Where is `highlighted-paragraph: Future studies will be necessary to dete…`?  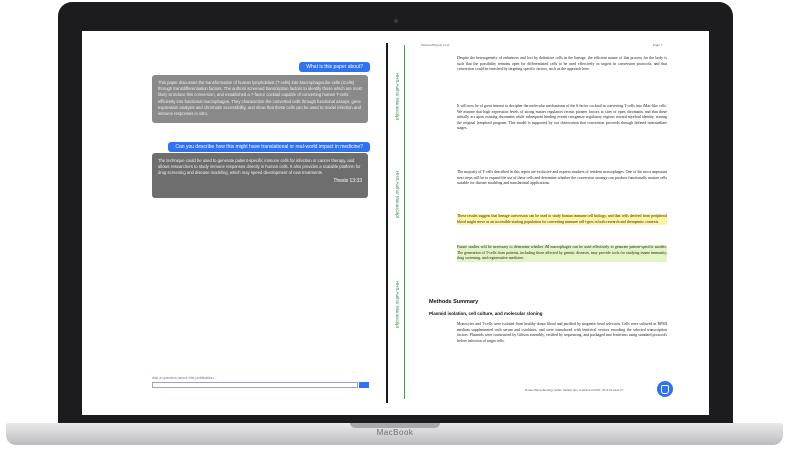 highlighted-paragraph: Future studies will be necessary to dete… is located at coordinates (562, 253).